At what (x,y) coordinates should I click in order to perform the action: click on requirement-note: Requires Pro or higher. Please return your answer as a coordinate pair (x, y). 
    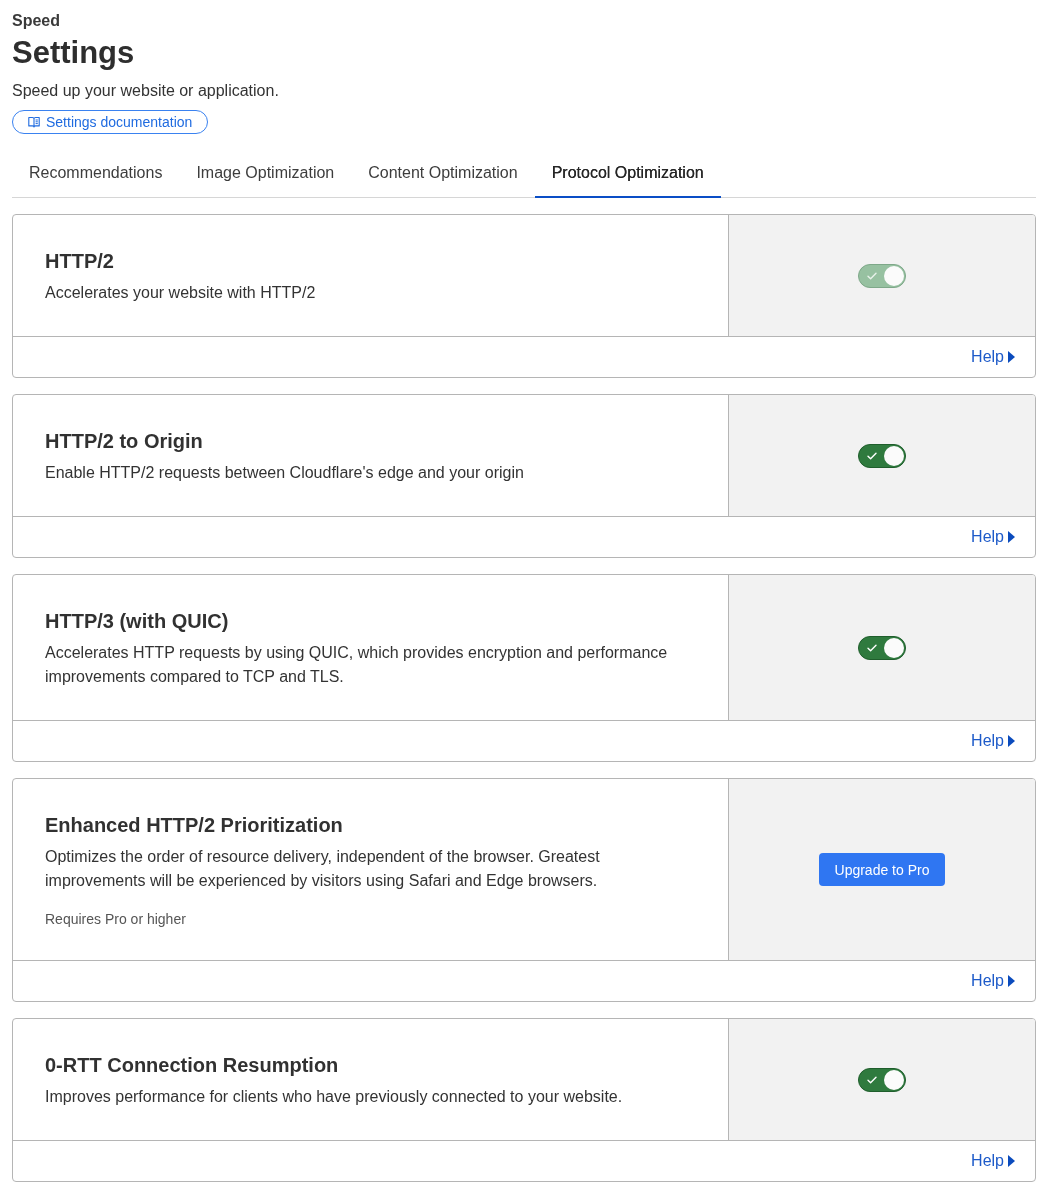
    Looking at the image, I should click on (116, 919).